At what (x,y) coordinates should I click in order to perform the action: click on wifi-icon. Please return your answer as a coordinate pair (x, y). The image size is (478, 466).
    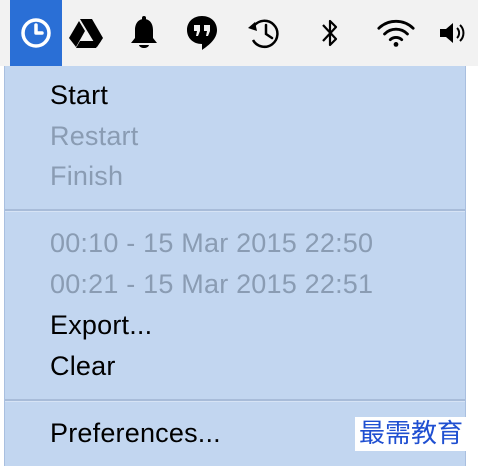
    Looking at the image, I should click on (396, 33).